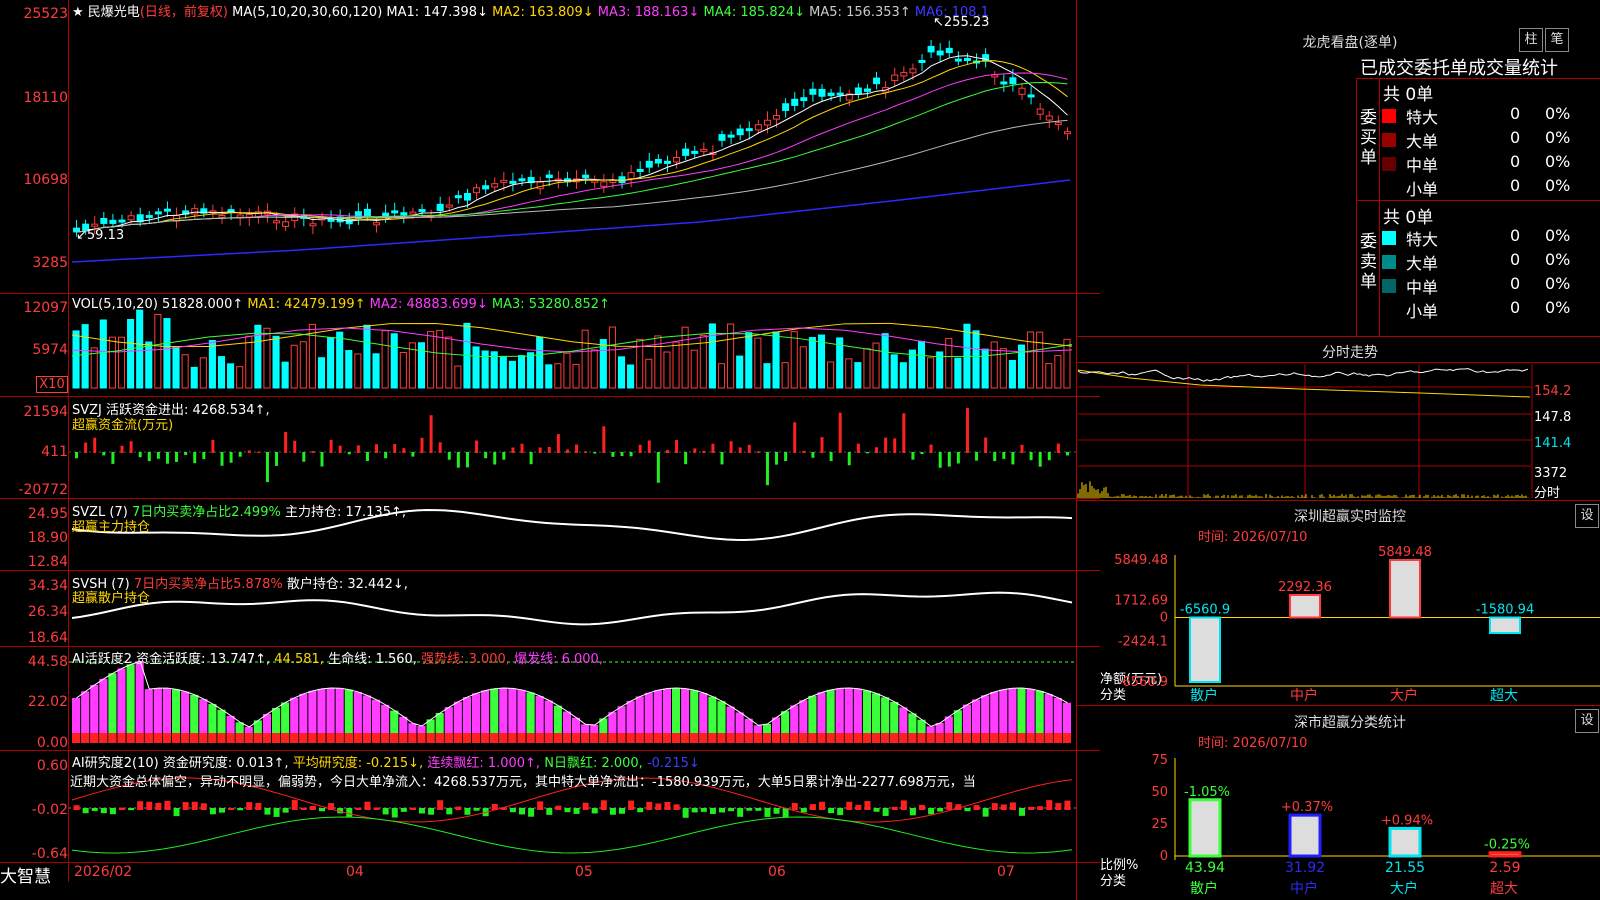 The image size is (1600, 900). Describe the element at coordinates (1504, 889) in the screenshot. I see `category-label: 超大` at that location.